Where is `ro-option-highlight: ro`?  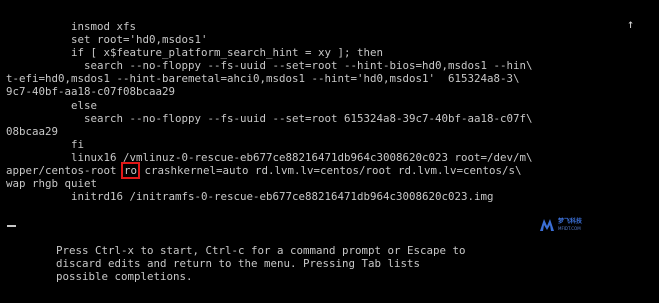 ro-option-highlight: ro is located at coordinates (131, 171).